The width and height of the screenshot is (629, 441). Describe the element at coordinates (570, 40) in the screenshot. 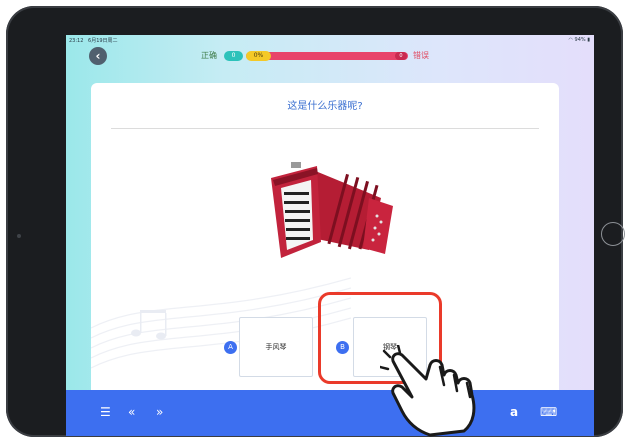

I see `wifi-icon: ◠` at that location.